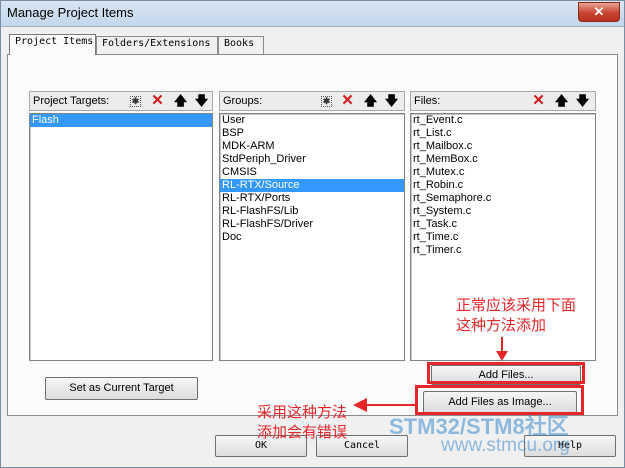  Describe the element at coordinates (71, 101) in the screenshot. I see `targets-label: Project Targets:` at that location.